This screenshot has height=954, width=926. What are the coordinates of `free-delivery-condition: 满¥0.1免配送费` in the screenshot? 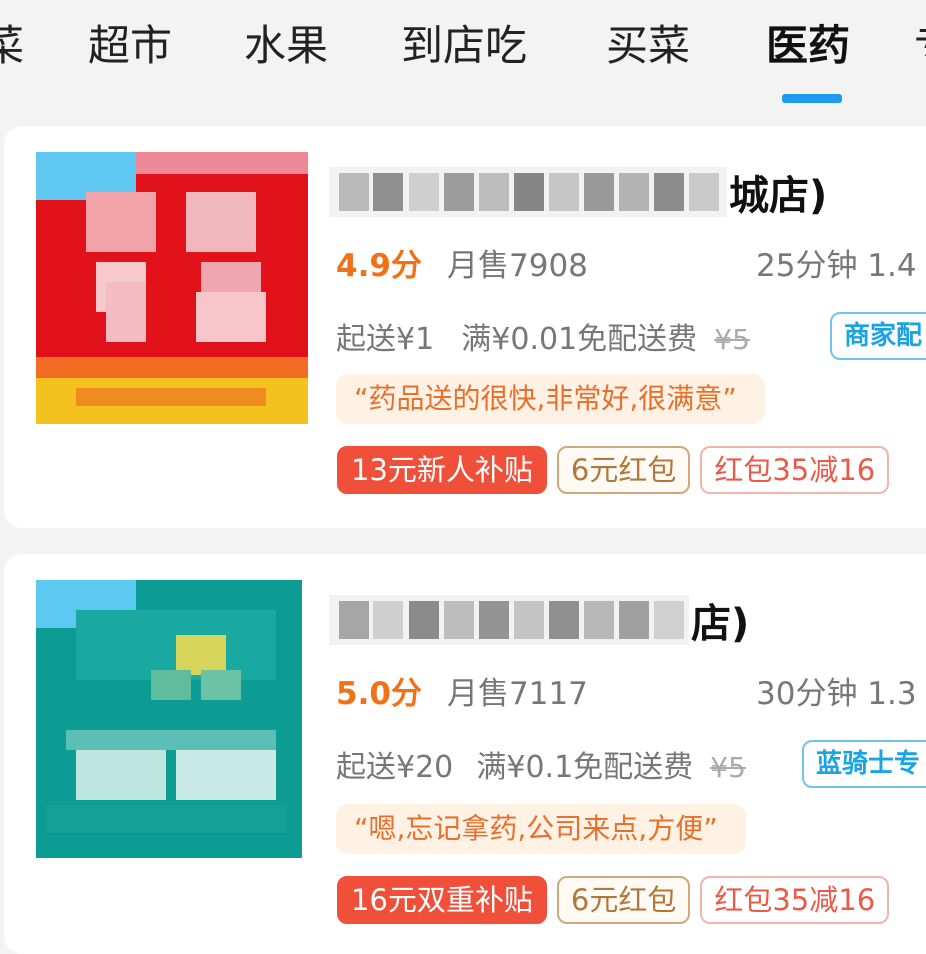 It's located at (585, 767).